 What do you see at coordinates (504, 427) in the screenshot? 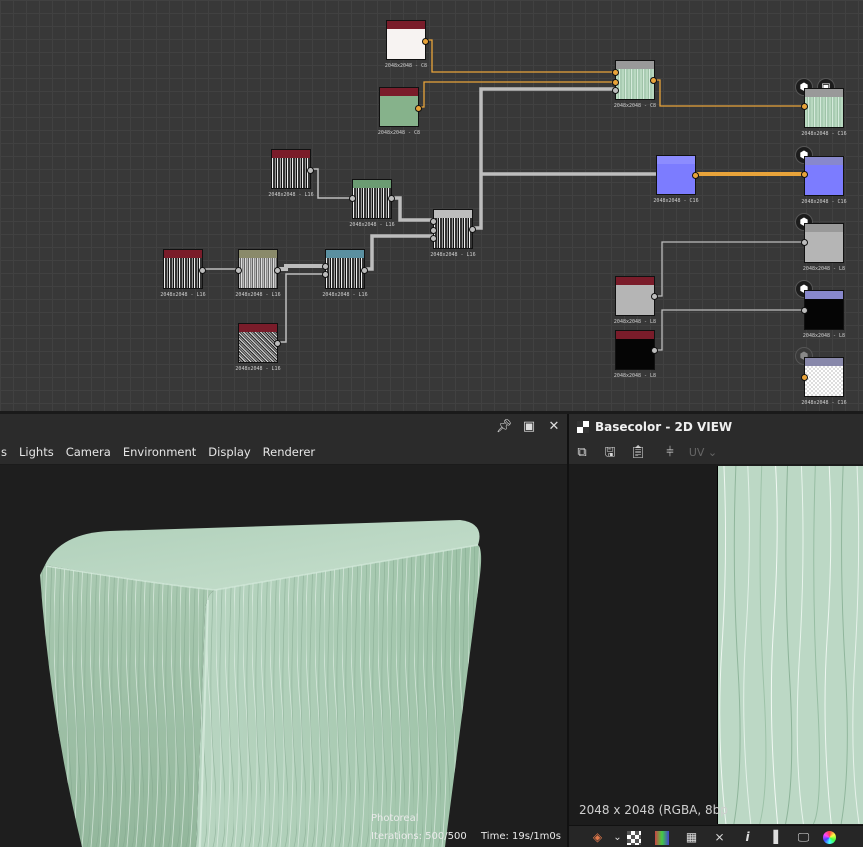
I see `pin-icon: 📌︎` at bounding box center [504, 427].